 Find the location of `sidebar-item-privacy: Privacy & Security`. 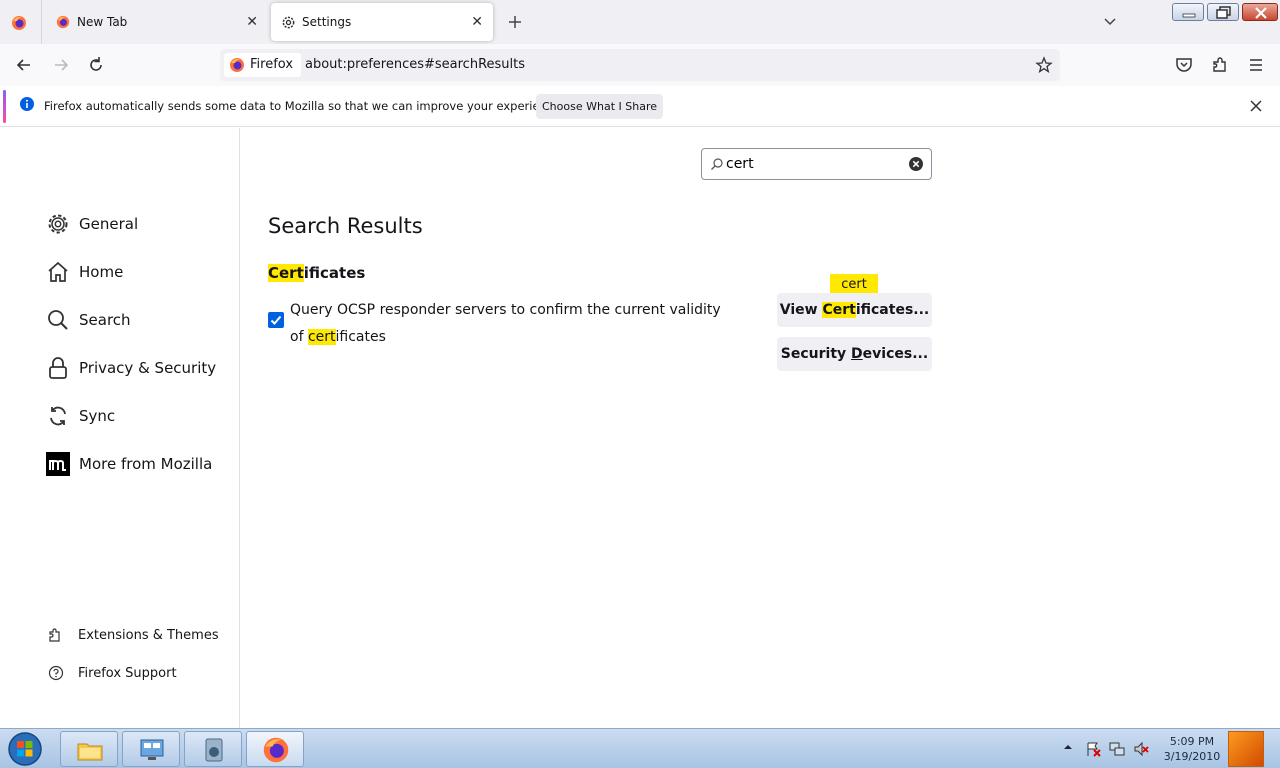

sidebar-item-privacy: Privacy & Security is located at coordinates (141, 368).